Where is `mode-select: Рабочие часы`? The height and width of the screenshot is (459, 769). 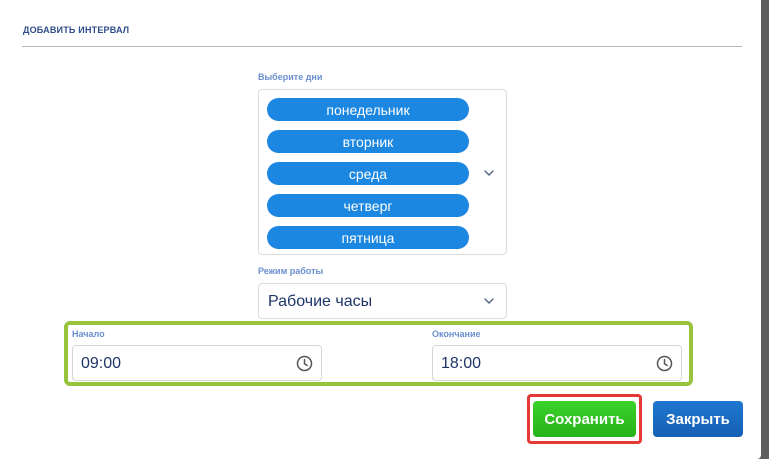
mode-select: Рабочие часы is located at coordinates (382, 301).